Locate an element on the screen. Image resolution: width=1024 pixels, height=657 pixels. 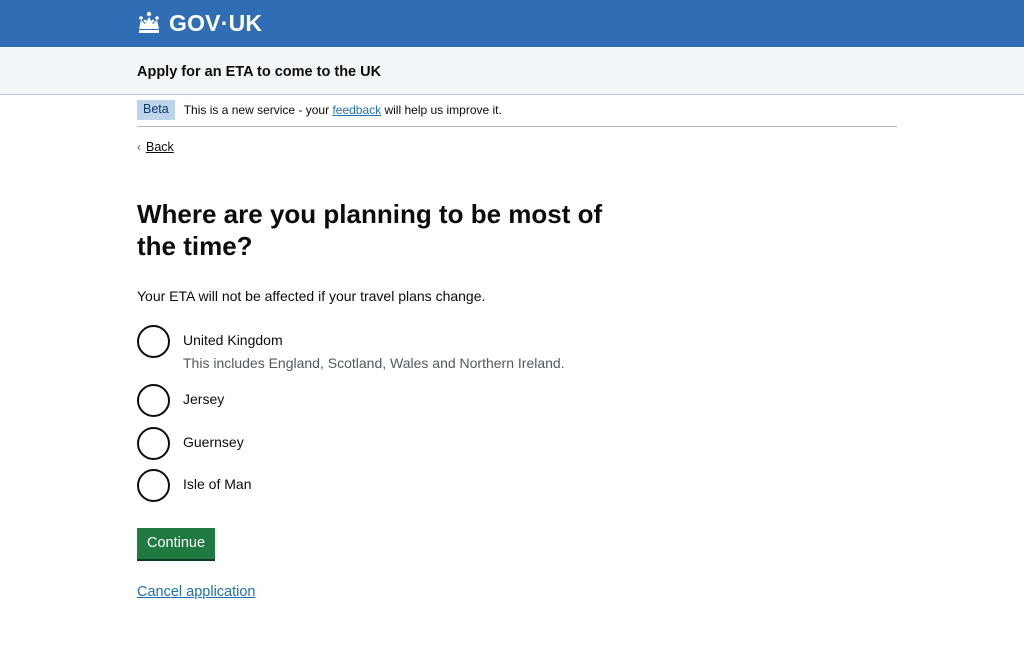
radio-button-united-kingdom is located at coordinates (153, 341).